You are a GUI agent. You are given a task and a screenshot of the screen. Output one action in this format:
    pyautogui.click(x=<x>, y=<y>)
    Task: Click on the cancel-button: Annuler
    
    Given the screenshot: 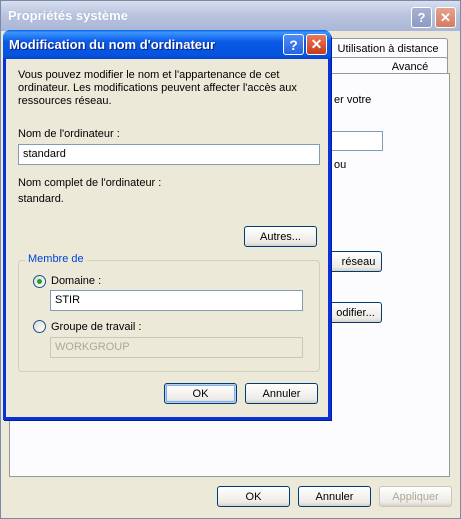 What is the action you would take?
    pyautogui.click(x=334, y=496)
    